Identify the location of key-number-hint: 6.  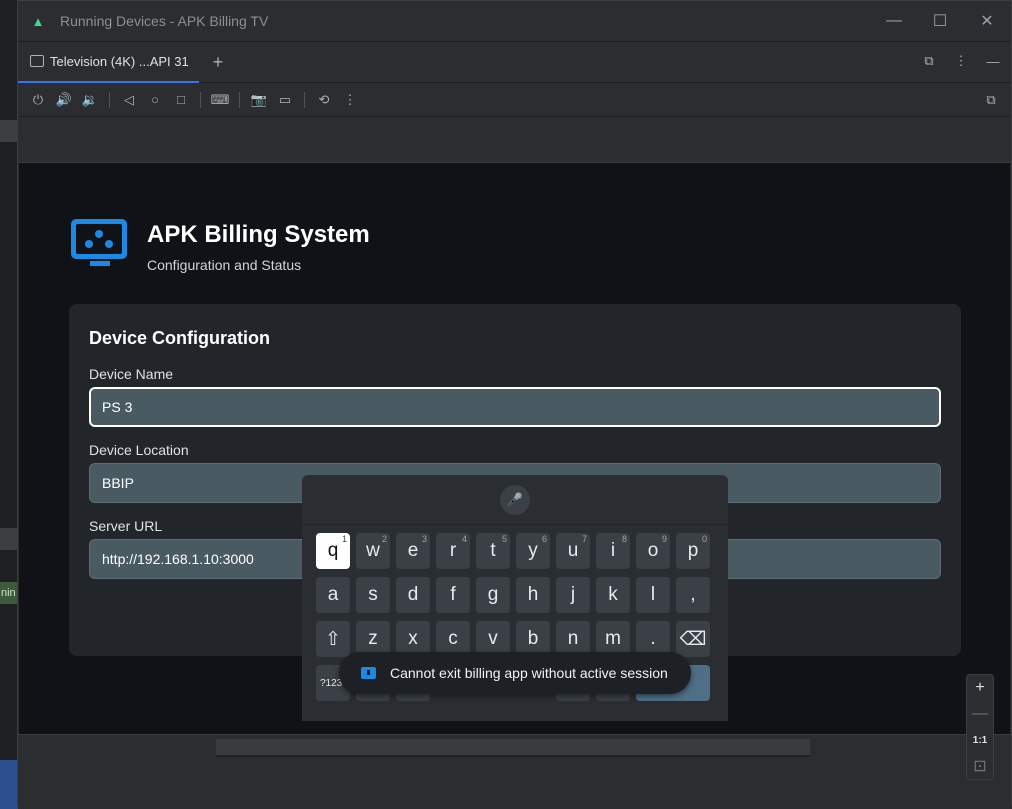
(544, 539).